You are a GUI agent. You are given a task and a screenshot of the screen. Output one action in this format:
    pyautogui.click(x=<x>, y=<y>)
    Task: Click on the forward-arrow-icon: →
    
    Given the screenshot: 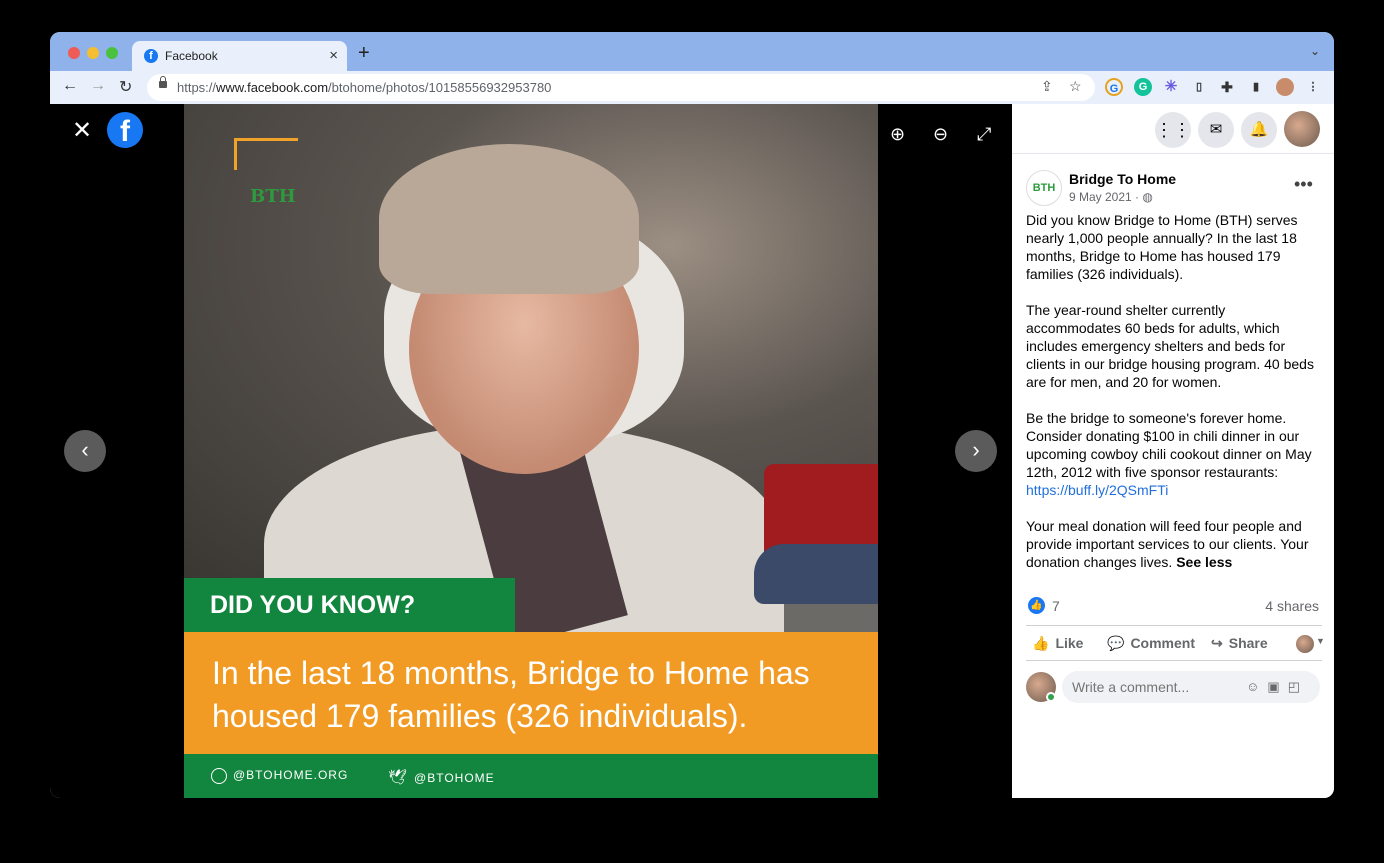 What is the action you would take?
    pyautogui.click(x=98, y=86)
    